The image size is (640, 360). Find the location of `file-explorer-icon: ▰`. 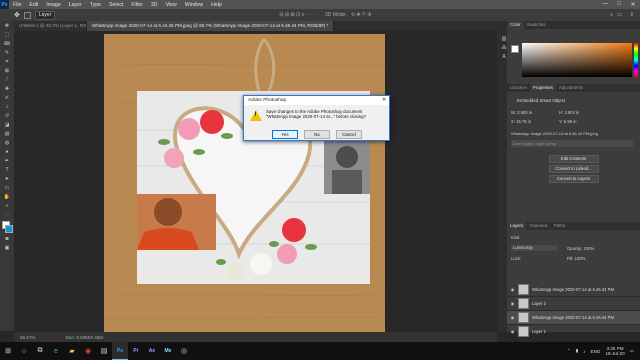

file-explorer-icon: ▰ is located at coordinates (72, 351).